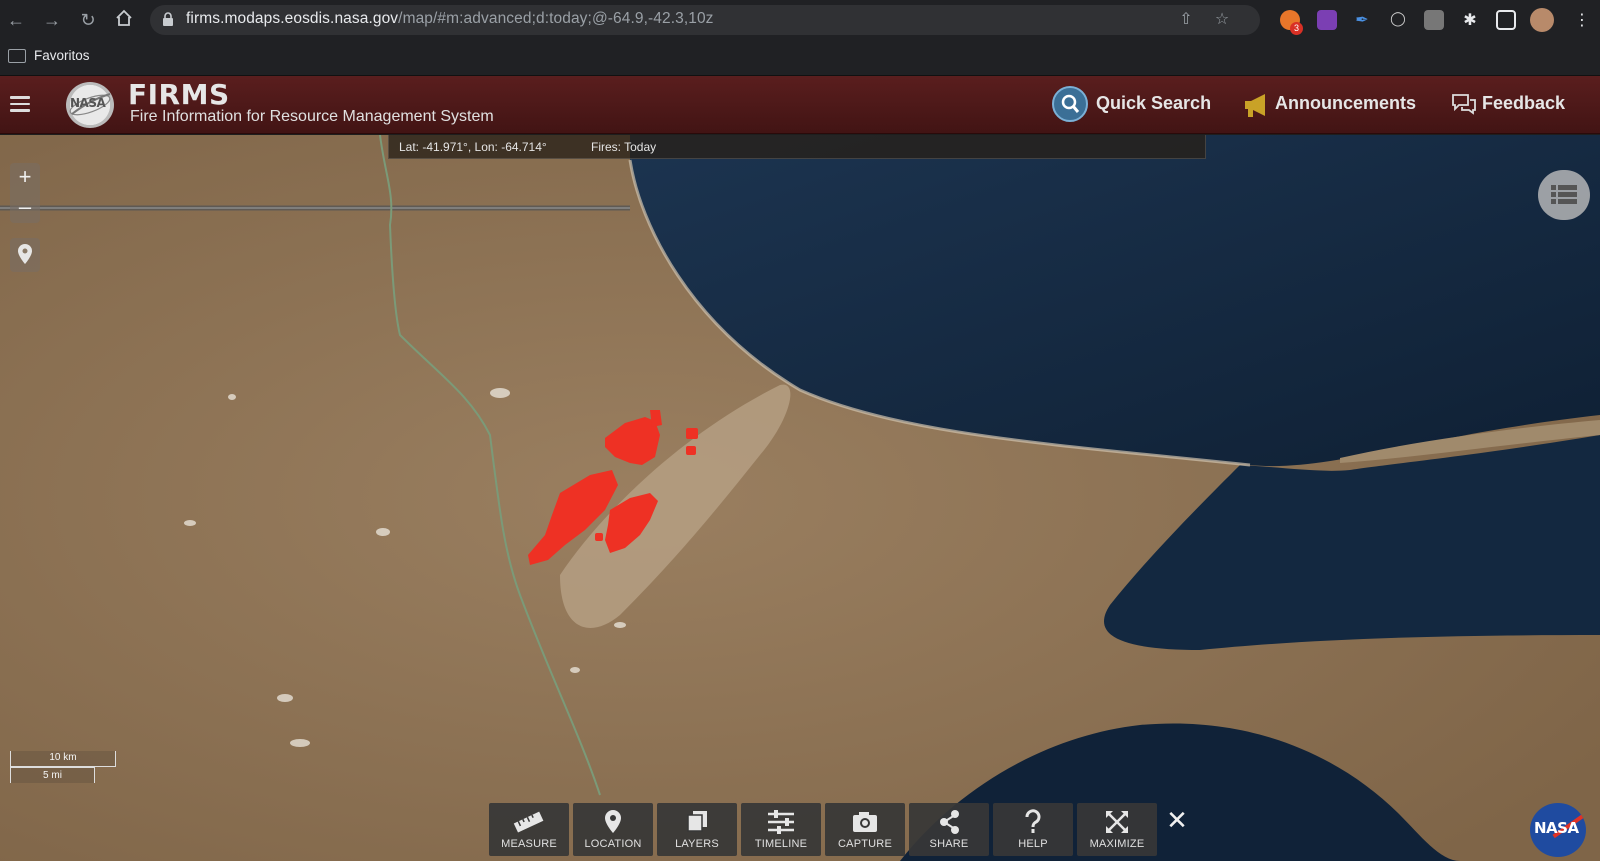 The width and height of the screenshot is (1600, 861). Describe the element at coordinates (1257, 105) in the screenshot. I see `megaphone-icon` at that location.